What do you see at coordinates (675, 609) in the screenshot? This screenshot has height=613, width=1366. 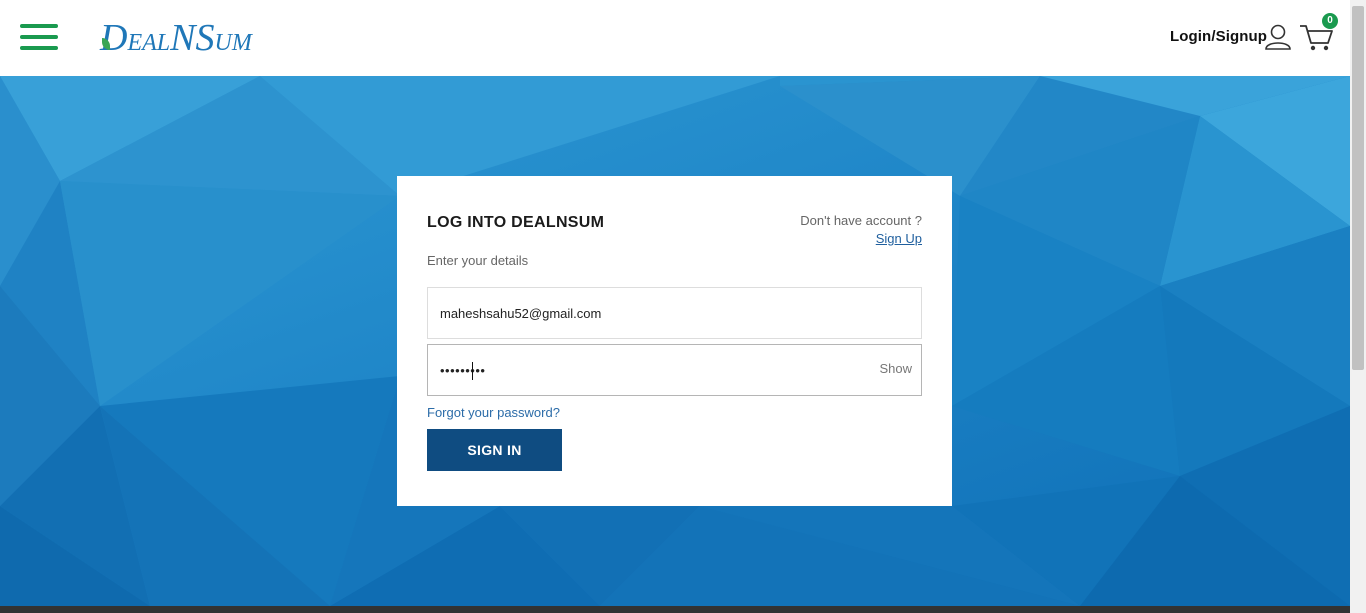 I see `footer-strip` at bounding box center [675, 609].